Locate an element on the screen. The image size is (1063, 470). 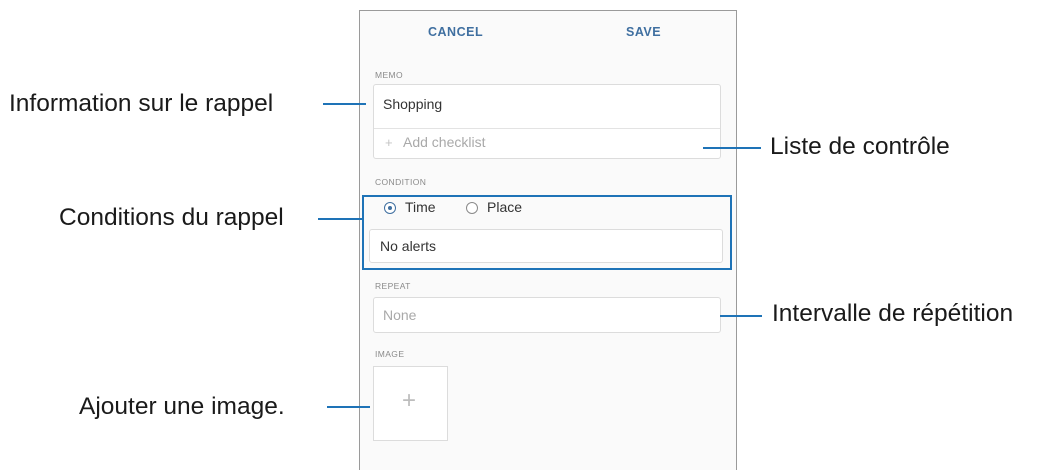
callout-add-image: Ajouter une image. is located at coordinates (182, 406).